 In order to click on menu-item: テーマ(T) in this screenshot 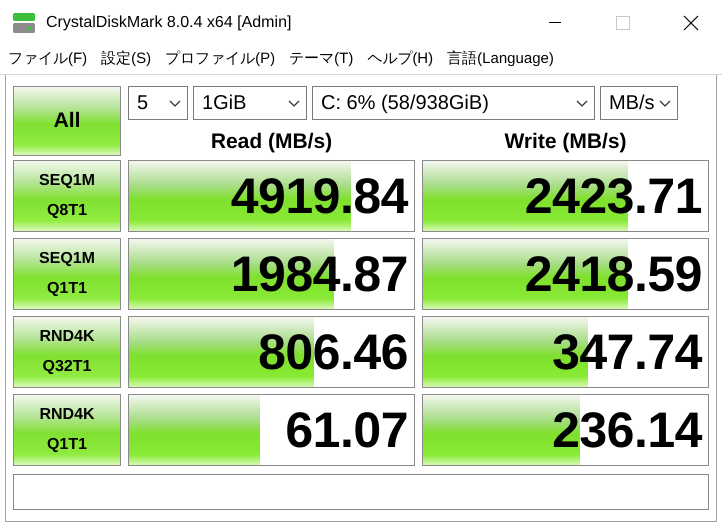, I will do `click(321, 59)`.